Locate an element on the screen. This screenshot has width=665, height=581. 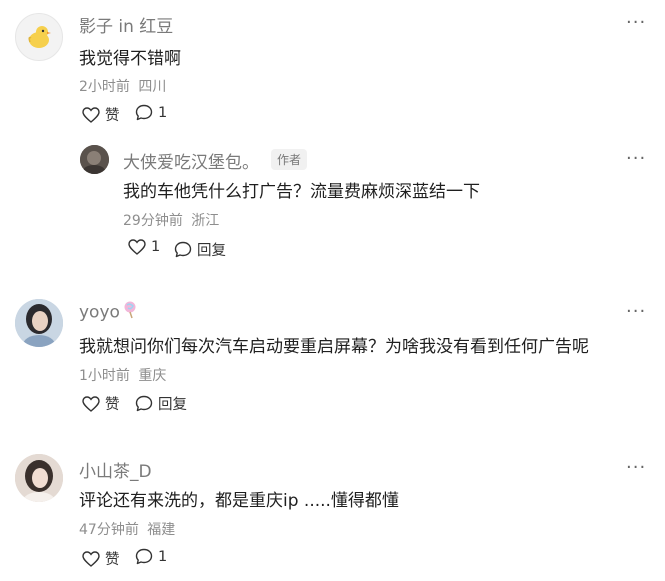
comment-meta: 1小时前 重庆 is located at coordinates (122, 375).